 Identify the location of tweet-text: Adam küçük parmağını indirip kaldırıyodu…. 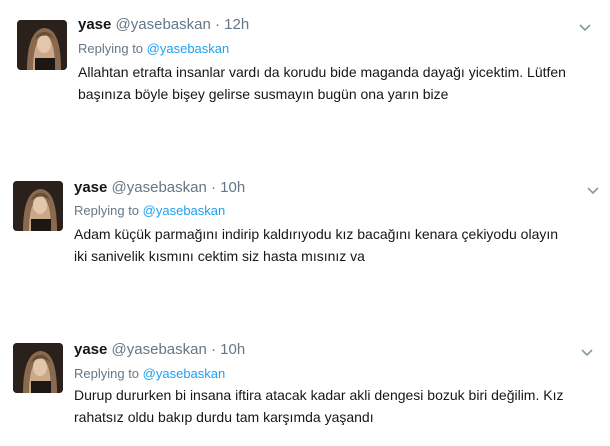
(339, 245).